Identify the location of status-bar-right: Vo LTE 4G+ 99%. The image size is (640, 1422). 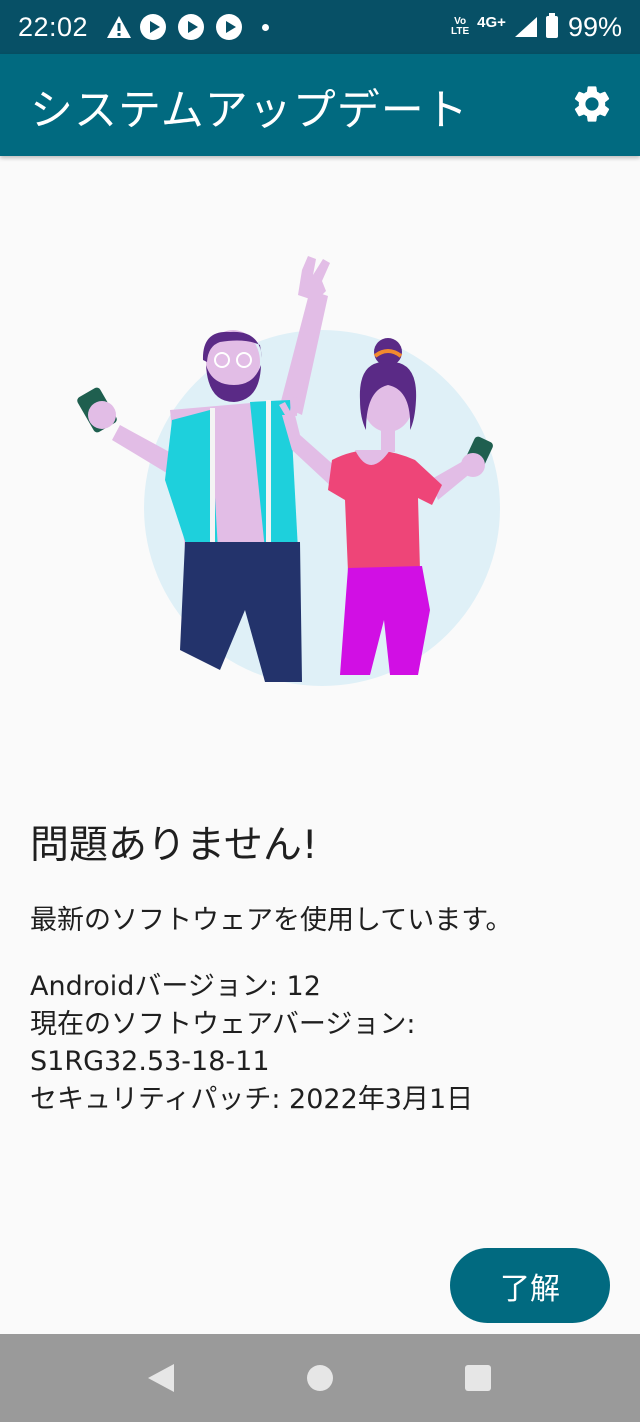
(536, 27).